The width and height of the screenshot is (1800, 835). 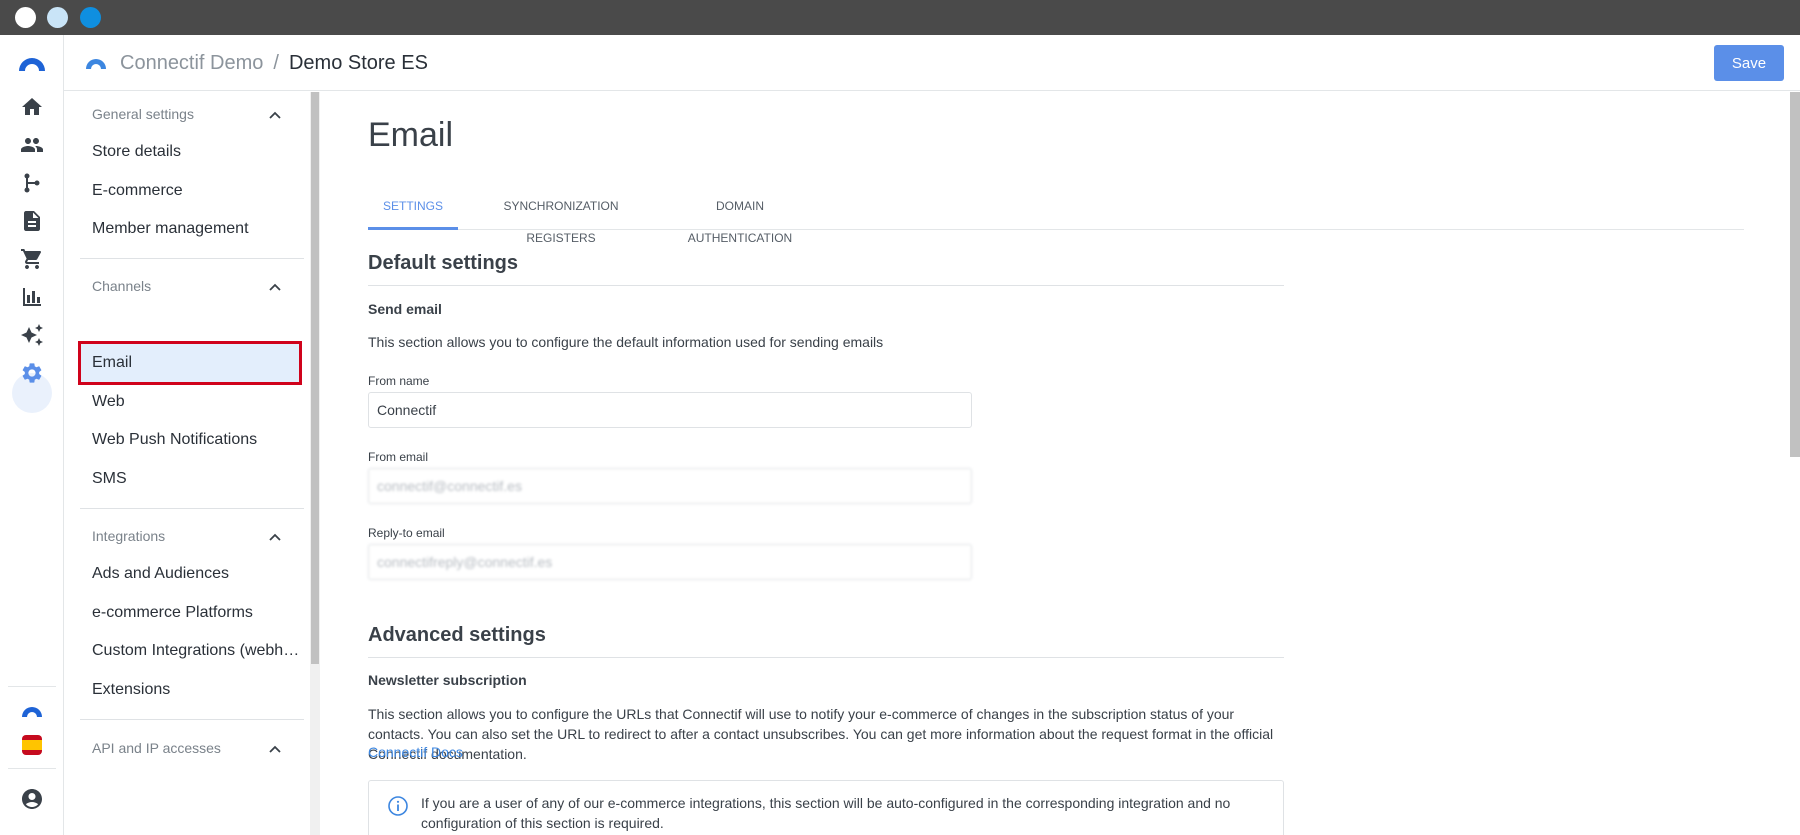 What do you see at coordinates (1795, 274) in the screenshot?
I see `main-scrollbar-thumb` at bounding box center [1795, 274].